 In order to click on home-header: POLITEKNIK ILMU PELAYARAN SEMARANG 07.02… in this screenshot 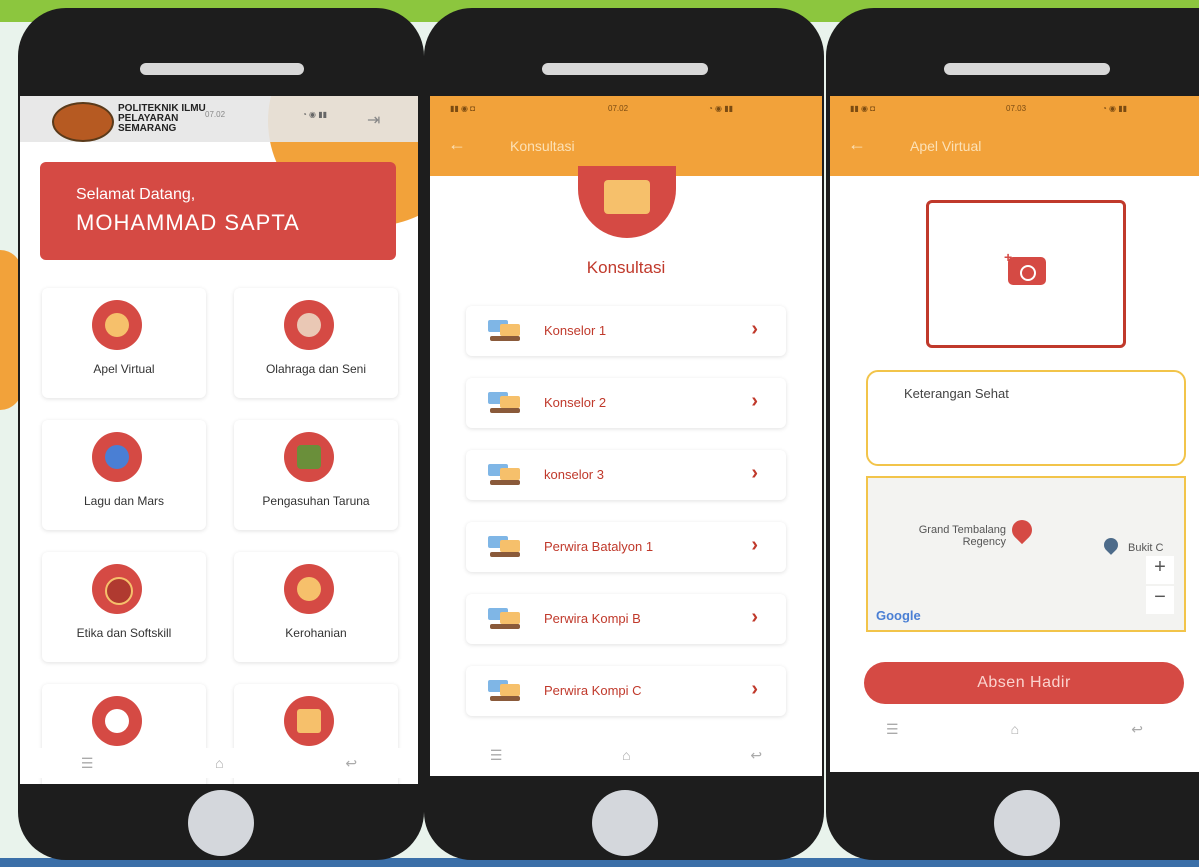, I will do `click(219, 119)`.